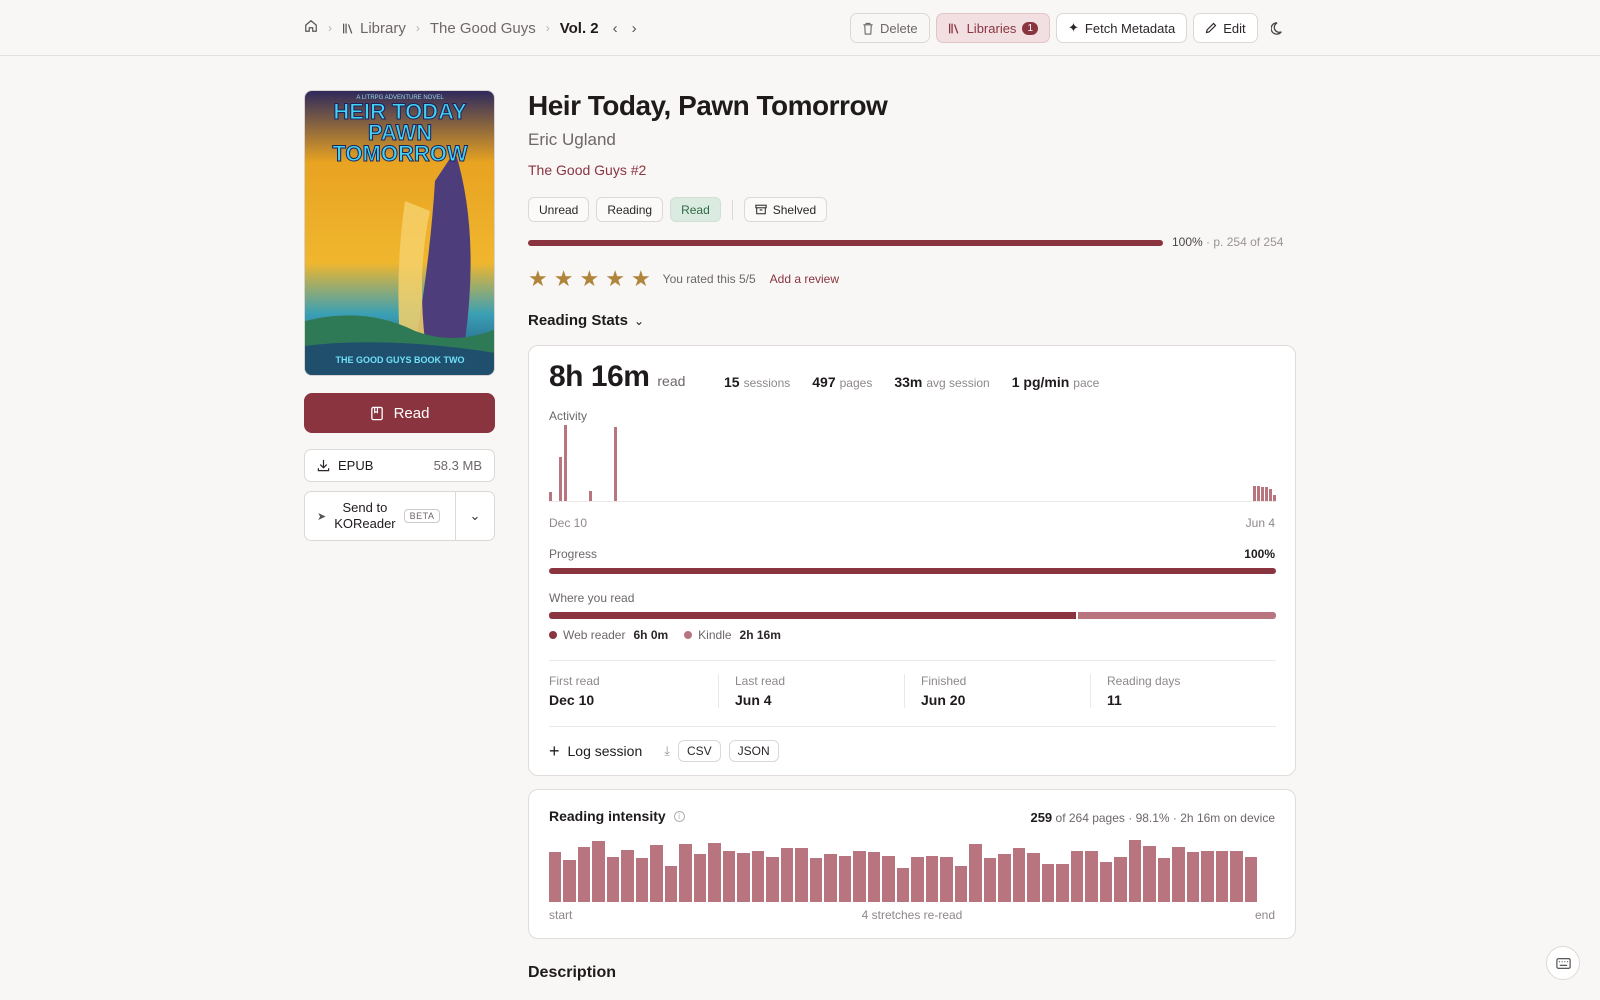 The width and height of the screenshot is (1600, 1000). Describe the element at coordinates (559, 209) in the screenshot. I see `status-unread: Unread` at that location.